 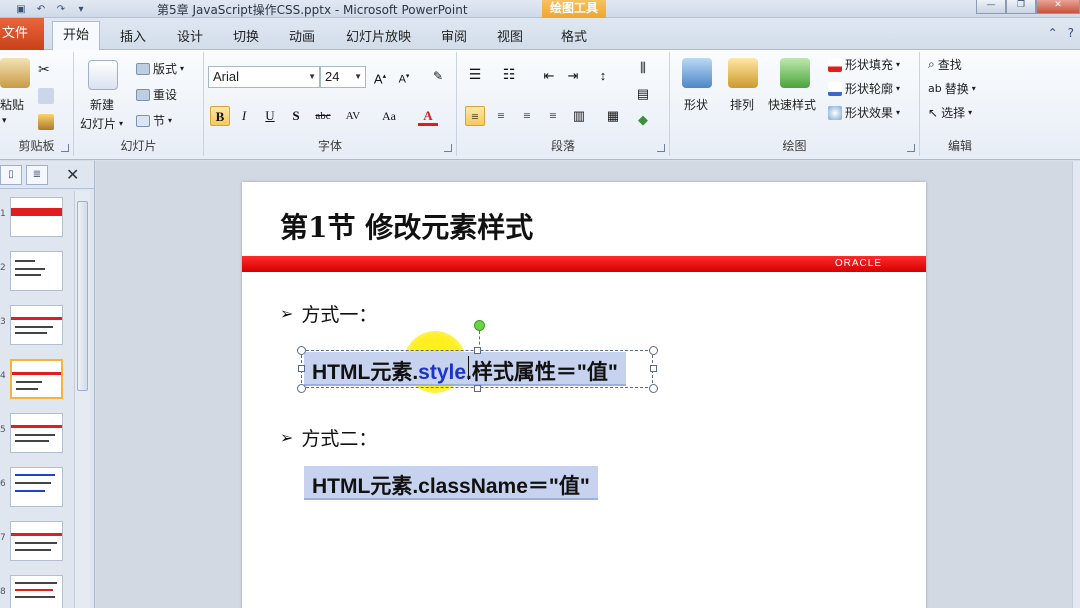 I want to click on text-shadow-button: S, so click(x=296, y=116).